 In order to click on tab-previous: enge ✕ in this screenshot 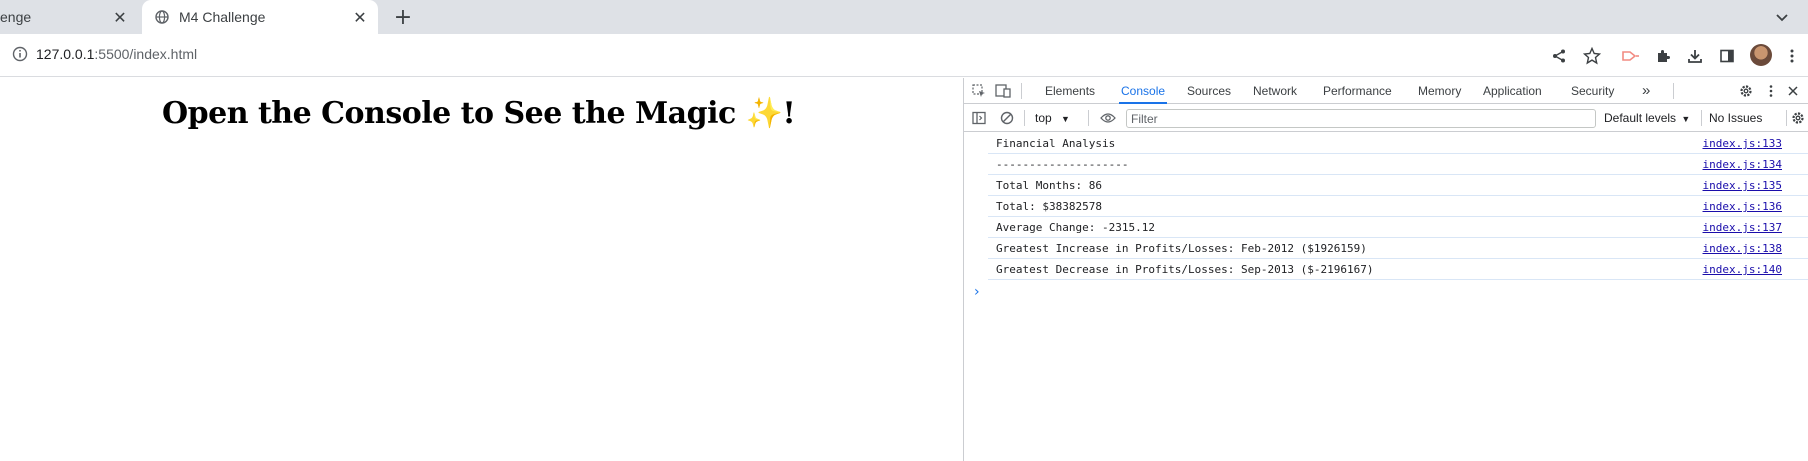, I will do `click(69, 17)`.